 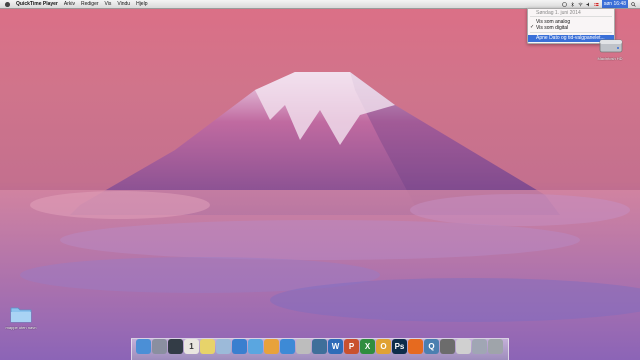 I want to click on notes-icon, so click(x=207, y=346).